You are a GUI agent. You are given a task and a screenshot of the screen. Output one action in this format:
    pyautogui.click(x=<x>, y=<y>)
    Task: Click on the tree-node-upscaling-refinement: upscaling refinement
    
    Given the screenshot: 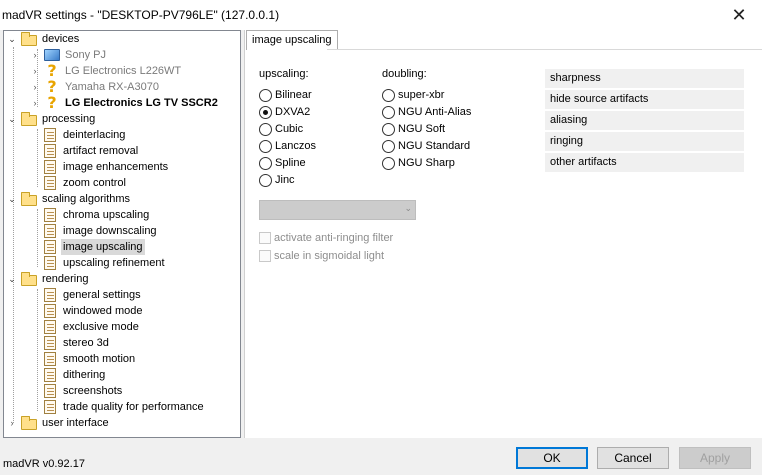 What is the action you would take?
    pyautogui.click(x=104, y=263)
    